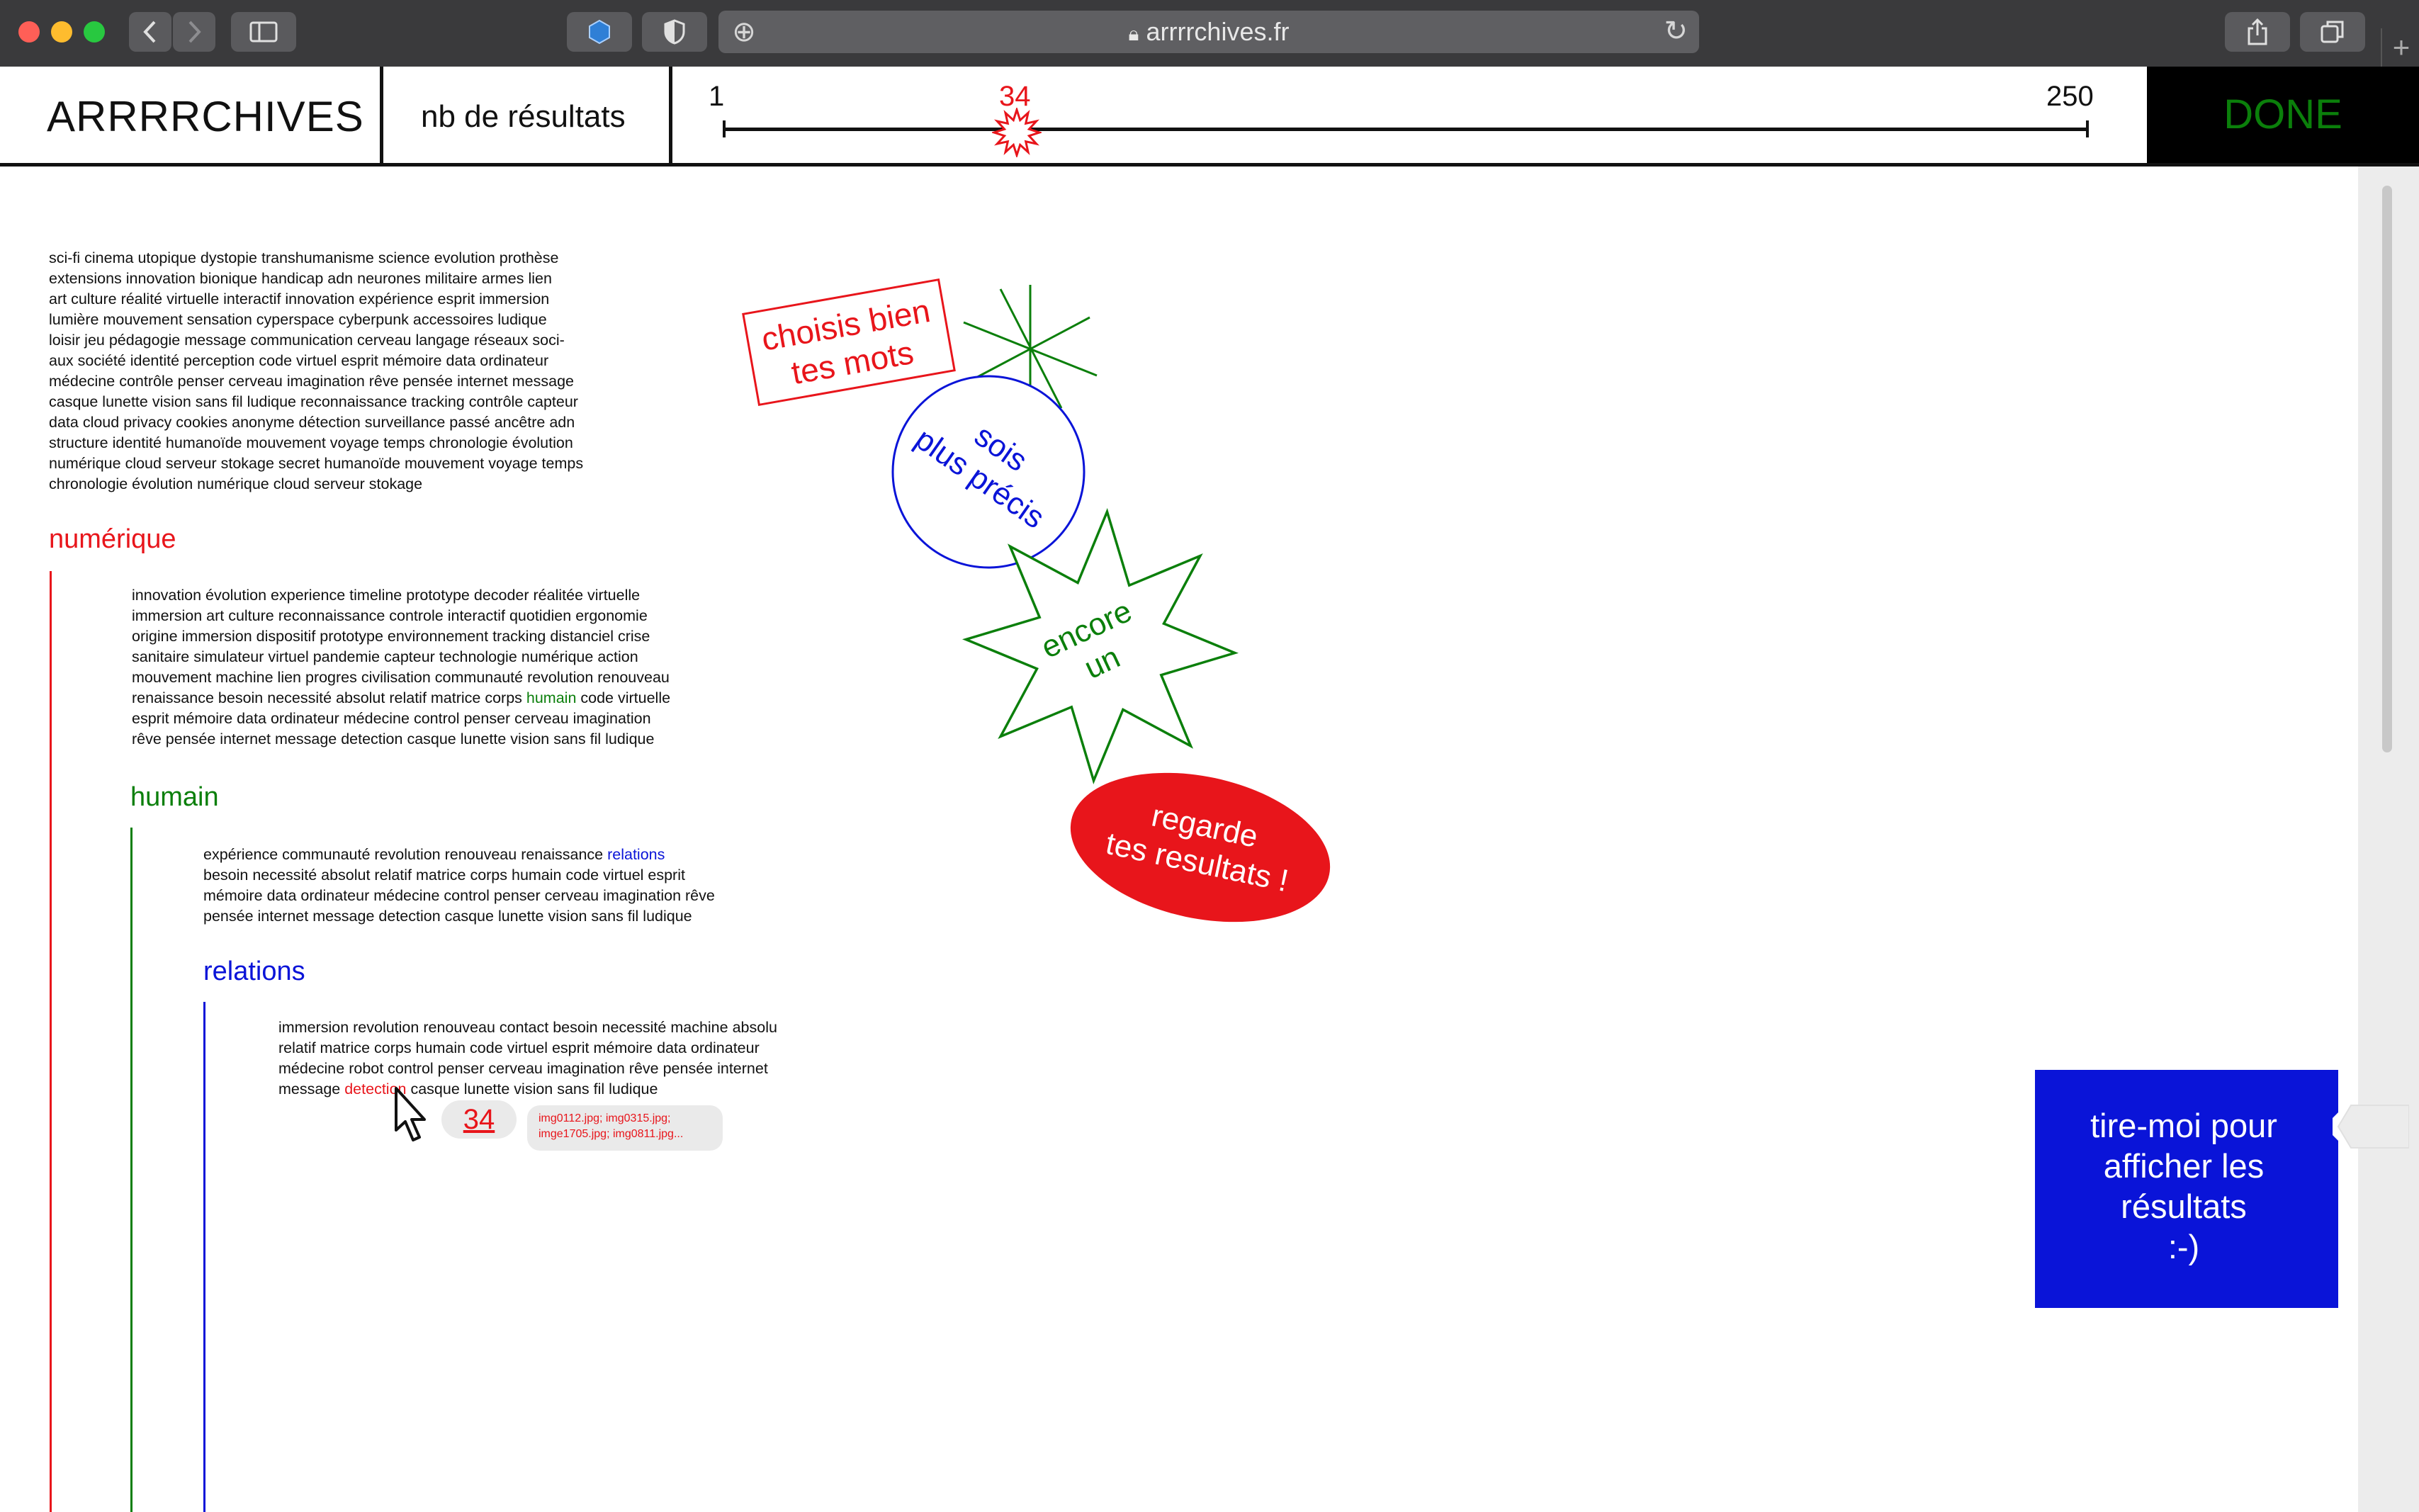  What do you see at coordinates (2387, 469) in the screenshot?
I see `scrollbar-thumb` at bounding box center [2387, 469].